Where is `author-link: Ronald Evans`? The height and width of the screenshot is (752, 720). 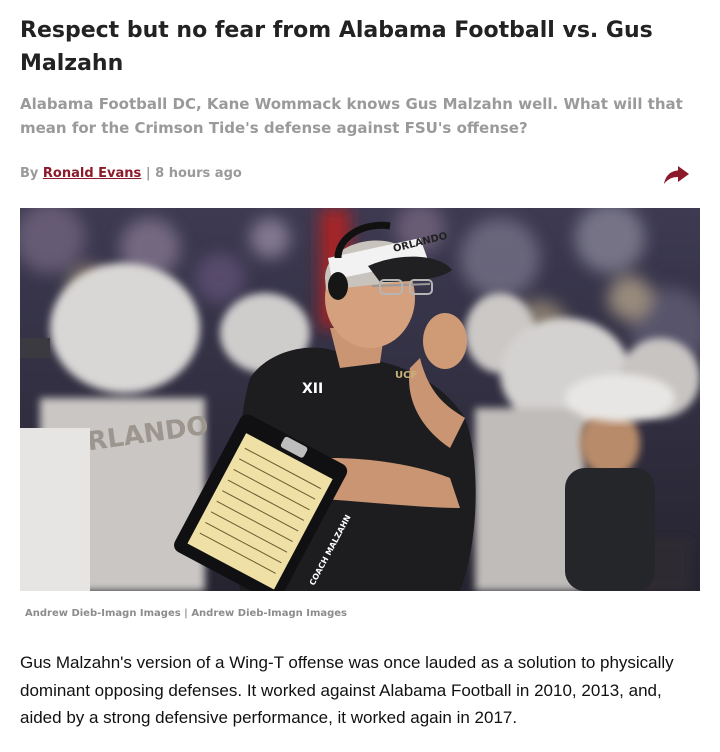 author-link: Ronald Evans is located at coordinates (92, 173).